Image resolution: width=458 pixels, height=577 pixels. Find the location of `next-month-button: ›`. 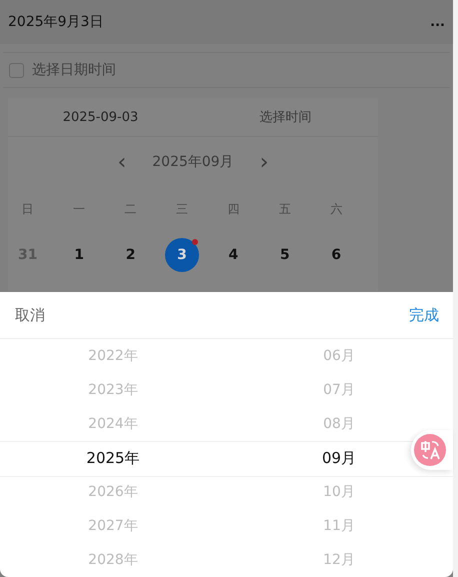

next-month-button: › is located at coordinates (264, 162).